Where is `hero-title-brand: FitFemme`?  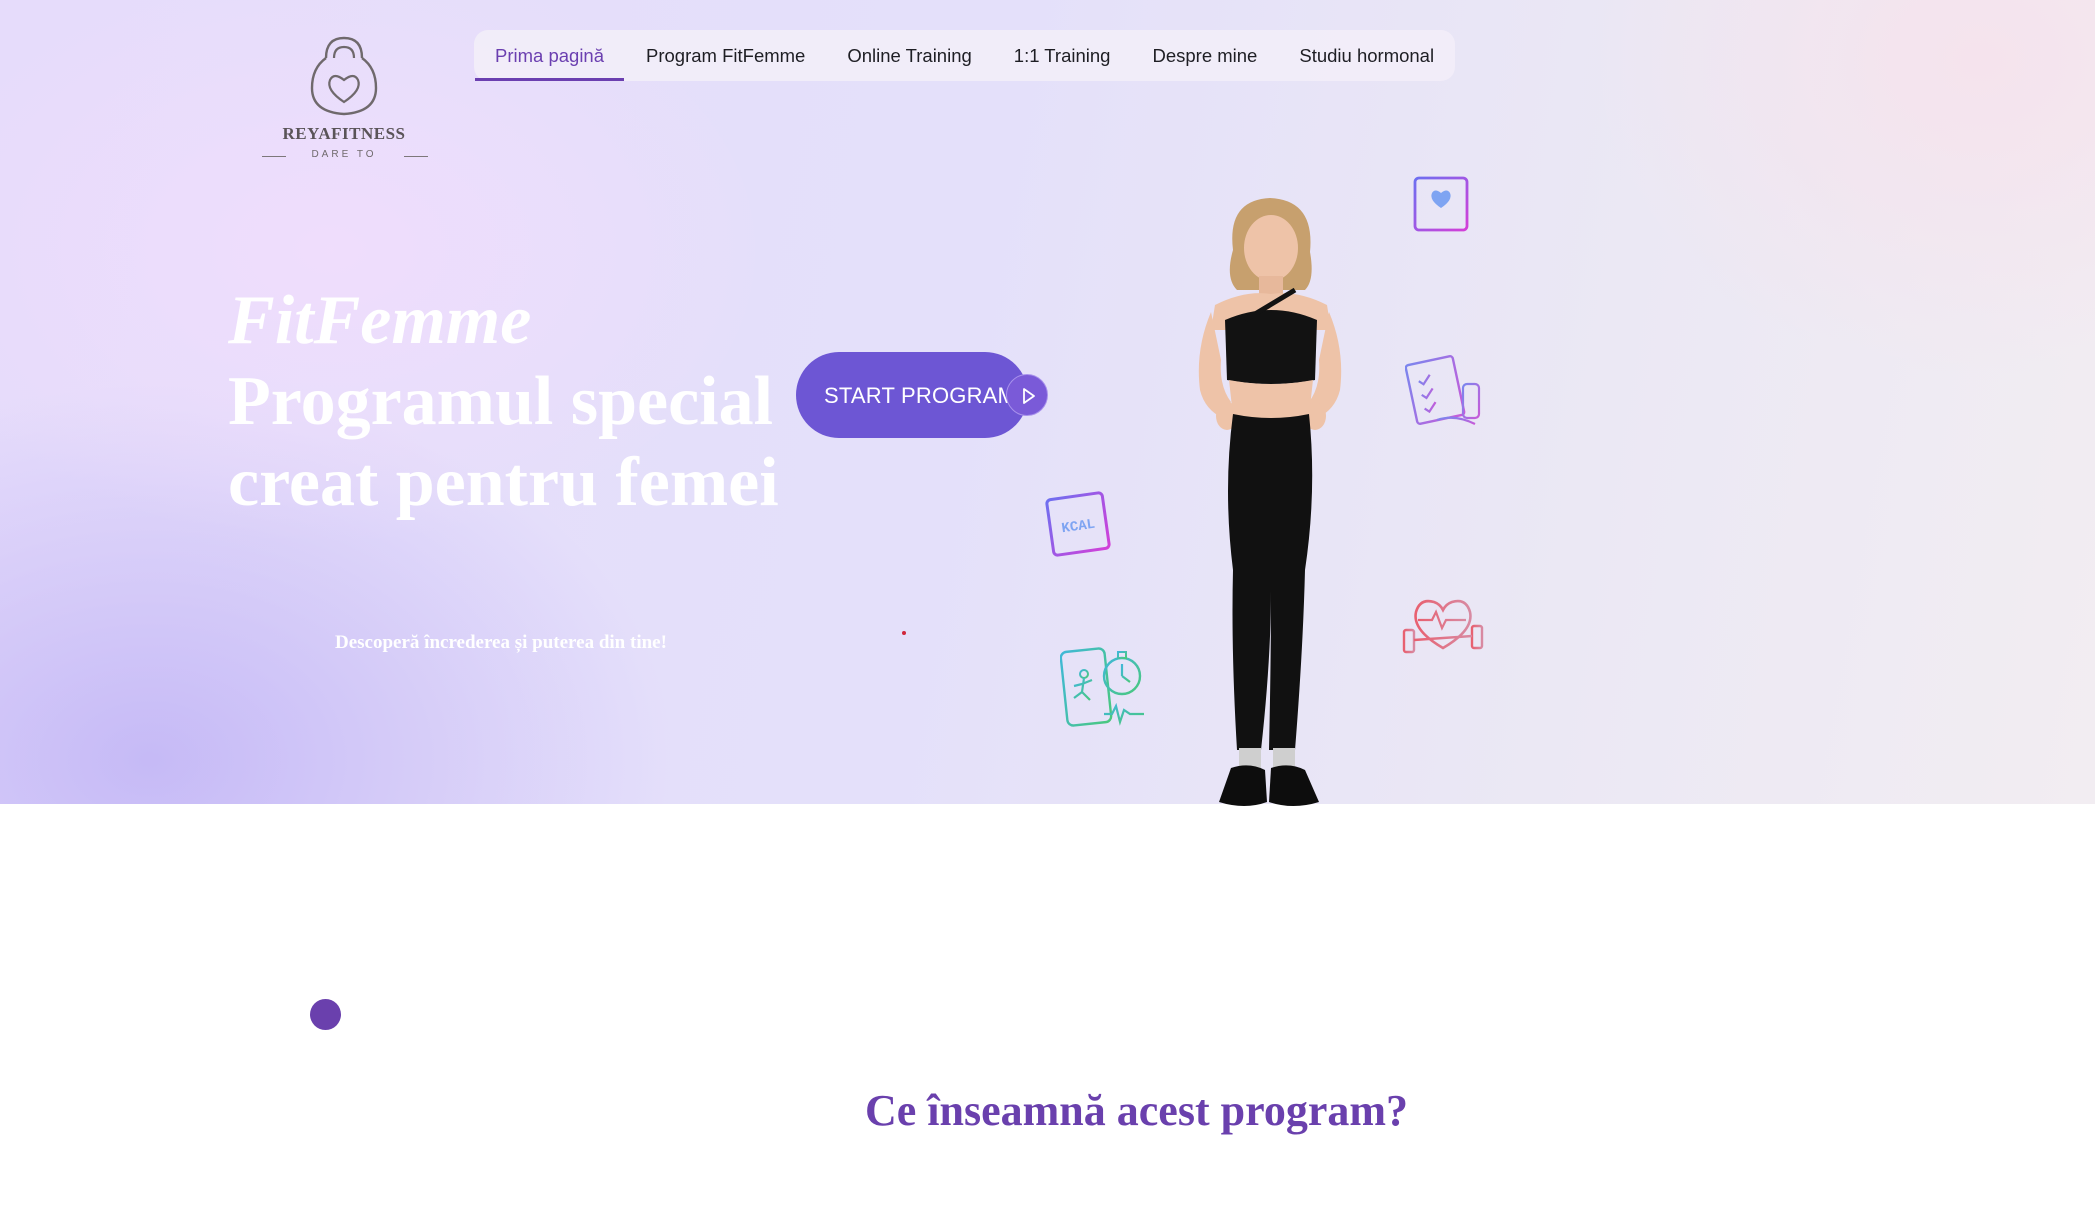
hero-title-brand: FitFemme is located at coordinates (380, 320).